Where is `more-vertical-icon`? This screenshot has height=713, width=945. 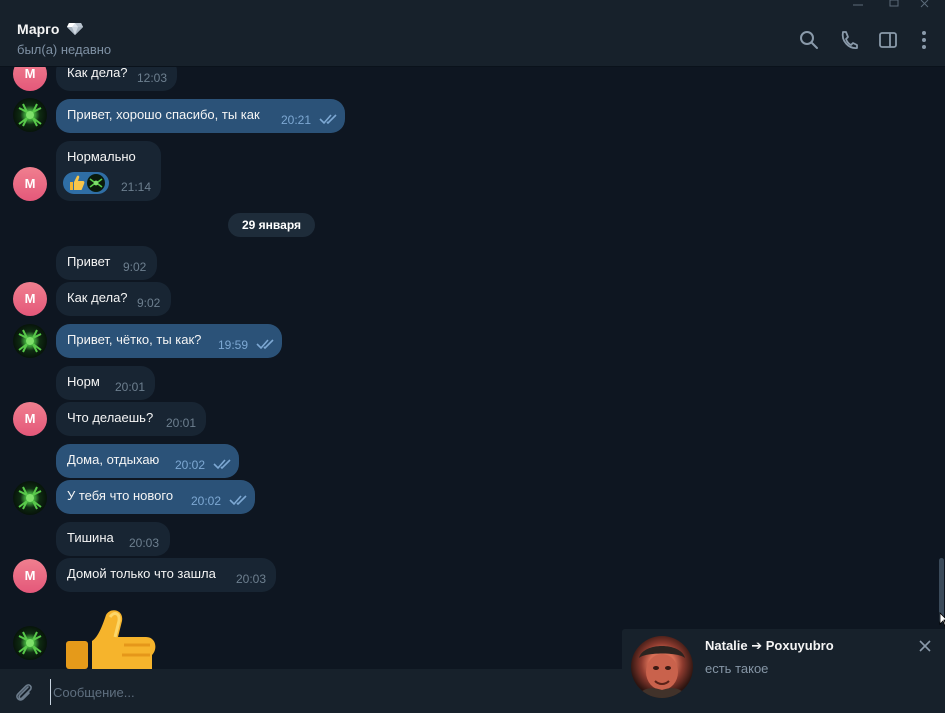
more-vertical-icon is located at coordinates (924, 40).